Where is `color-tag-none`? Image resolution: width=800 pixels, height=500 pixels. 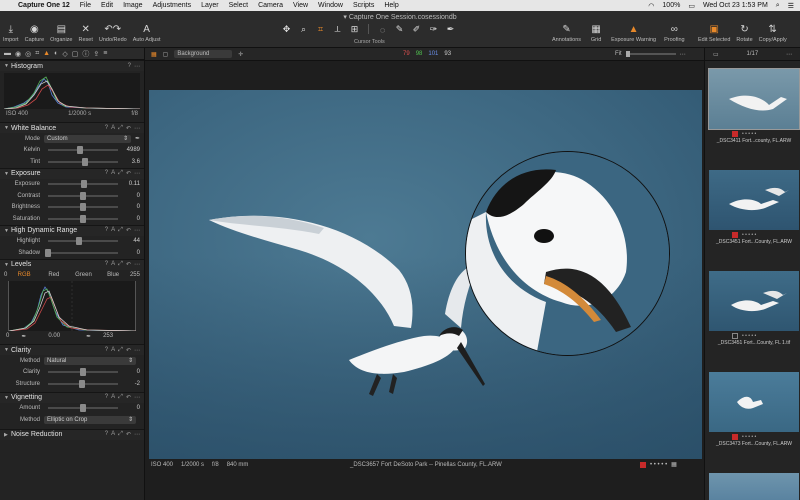
color-tag-none is located at coordinates (735, 335).